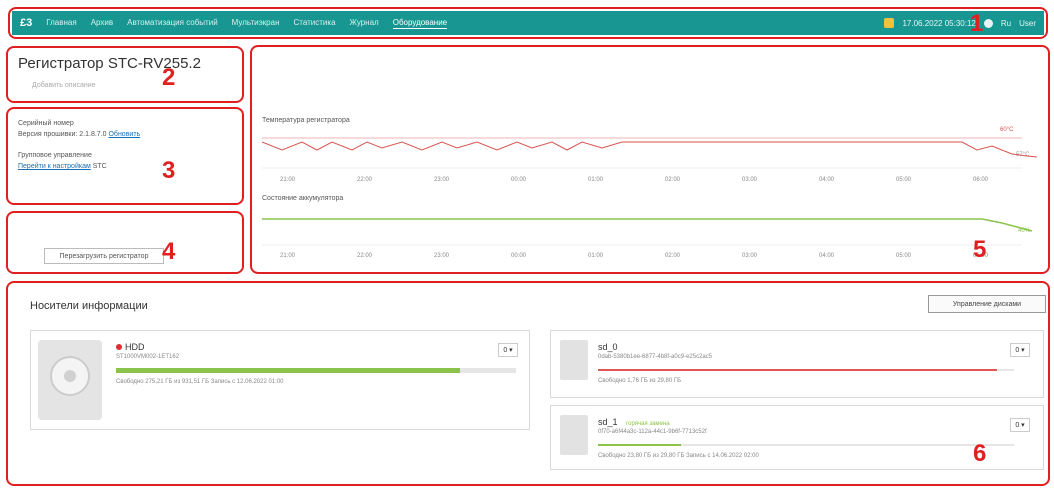 Image resolution: width=1054 pixels, height=488 pixels. Describe the element at coordinates (169, 77) in the screenshot. I see `annotation-number-2: 2` at that location.